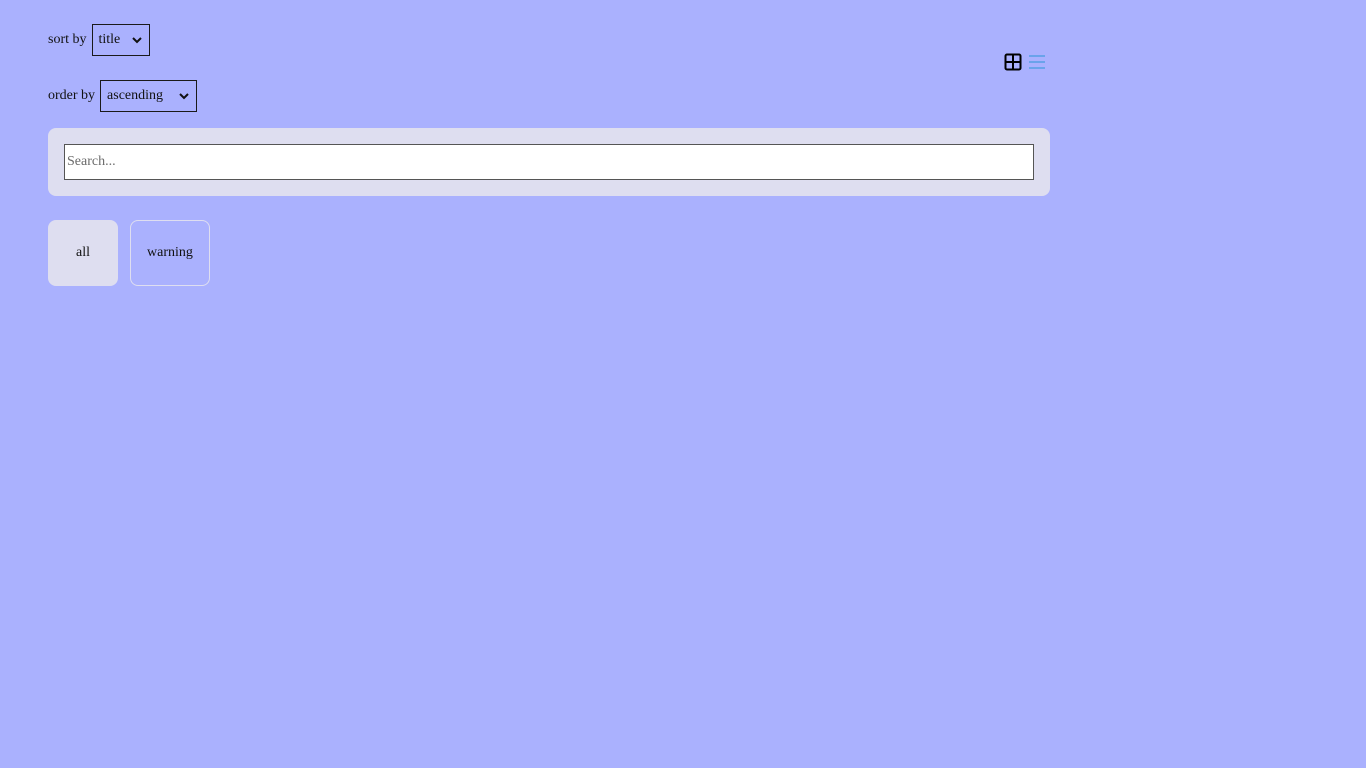 The image size is (1366, 768). I want to click on grid-view-button, so click(1013, 62).